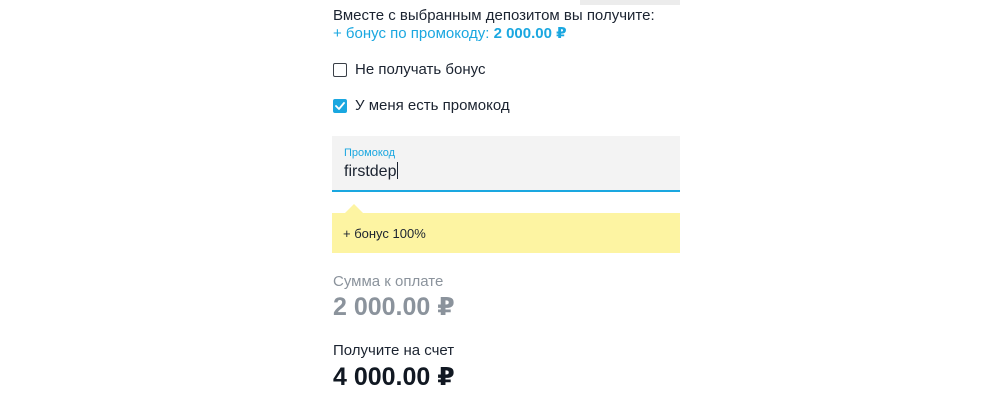 Image resolution: width=1000 pixels, height=400 pixels. Describe the element at coordinates (630, 2) in the screenshot. I see `top-divider` at that location.